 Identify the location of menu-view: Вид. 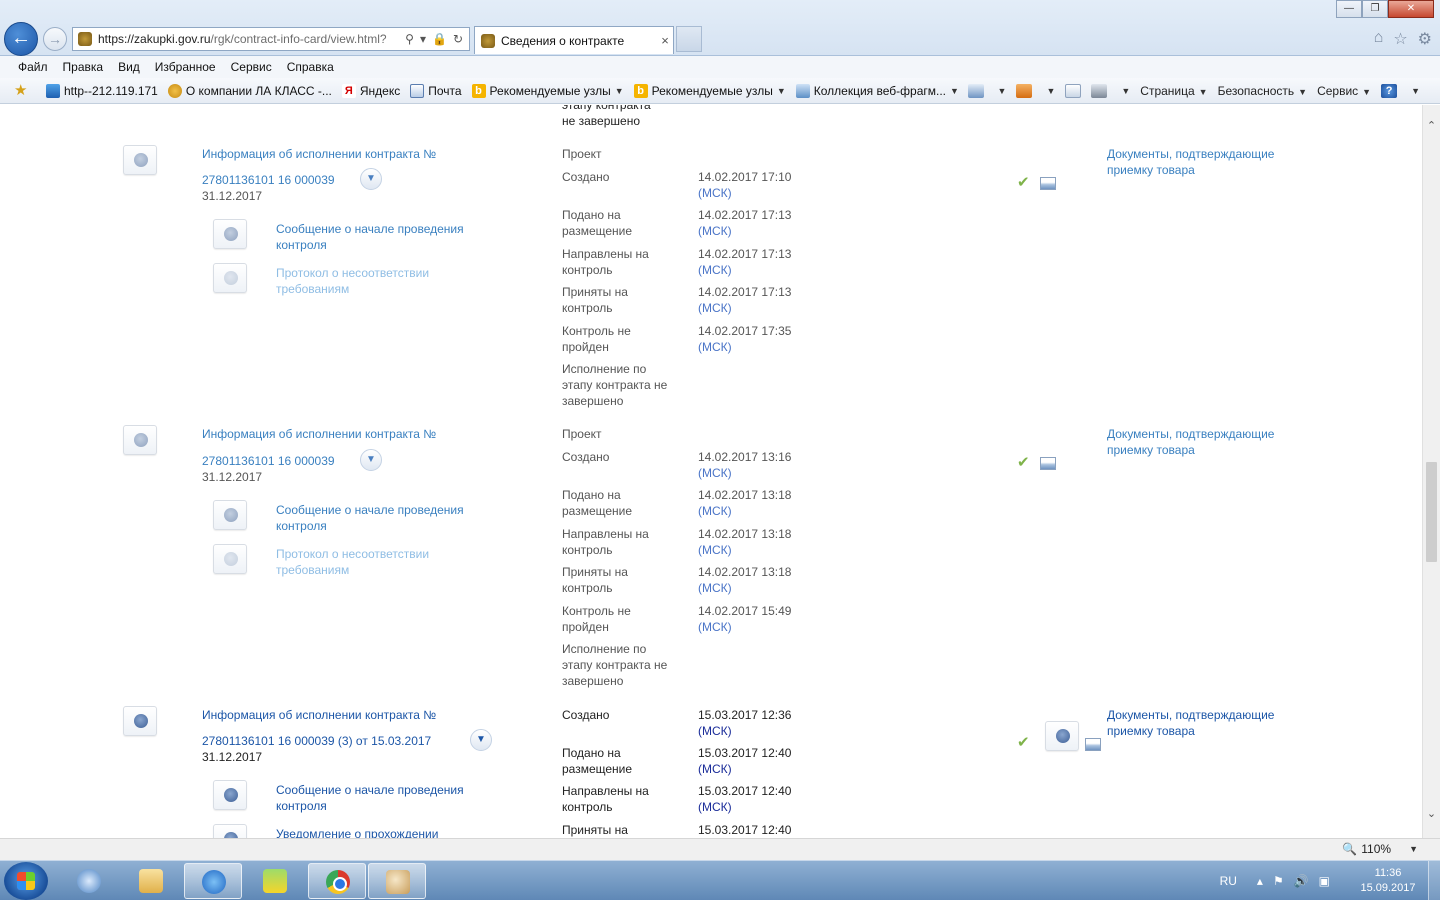
(129, 67).